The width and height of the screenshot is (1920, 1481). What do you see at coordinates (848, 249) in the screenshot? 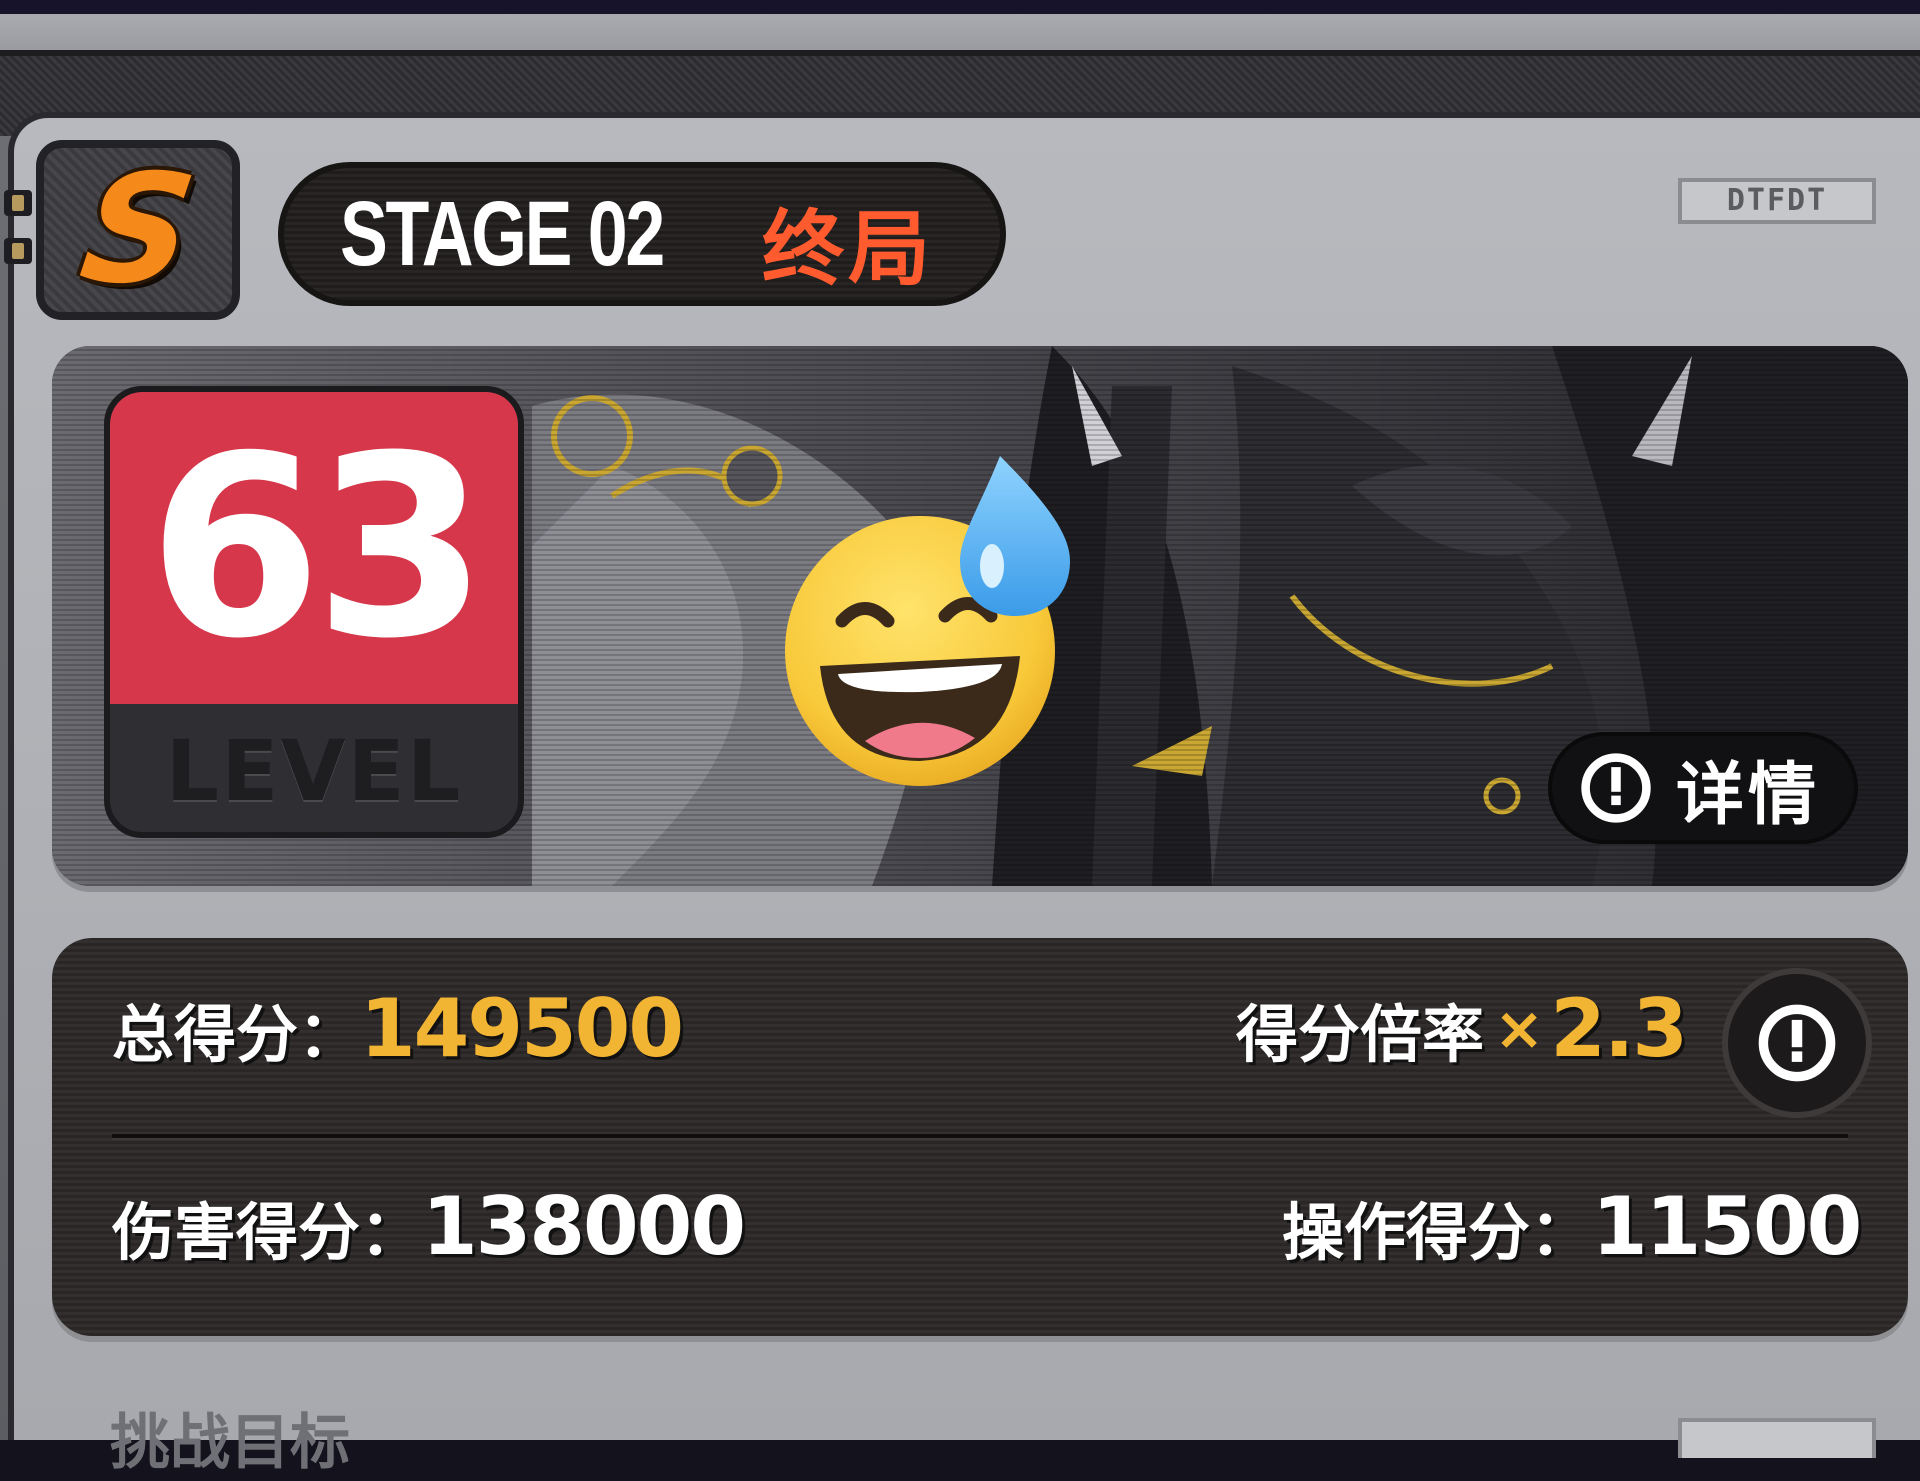
I see `stage-name: 终局` at bounding box center [848, 249].